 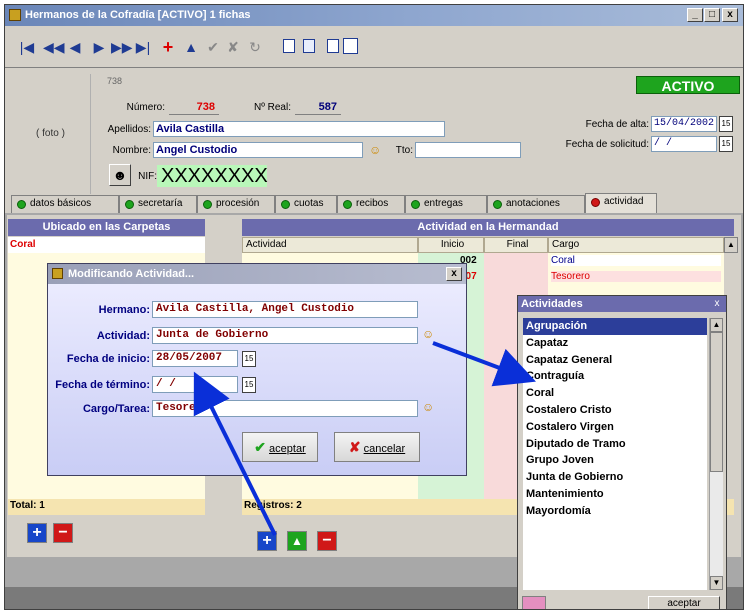 What do you see at coordinates (235, 453) in the screenshot?
I see `arrow-to-date` at bounding box center [235, 453].